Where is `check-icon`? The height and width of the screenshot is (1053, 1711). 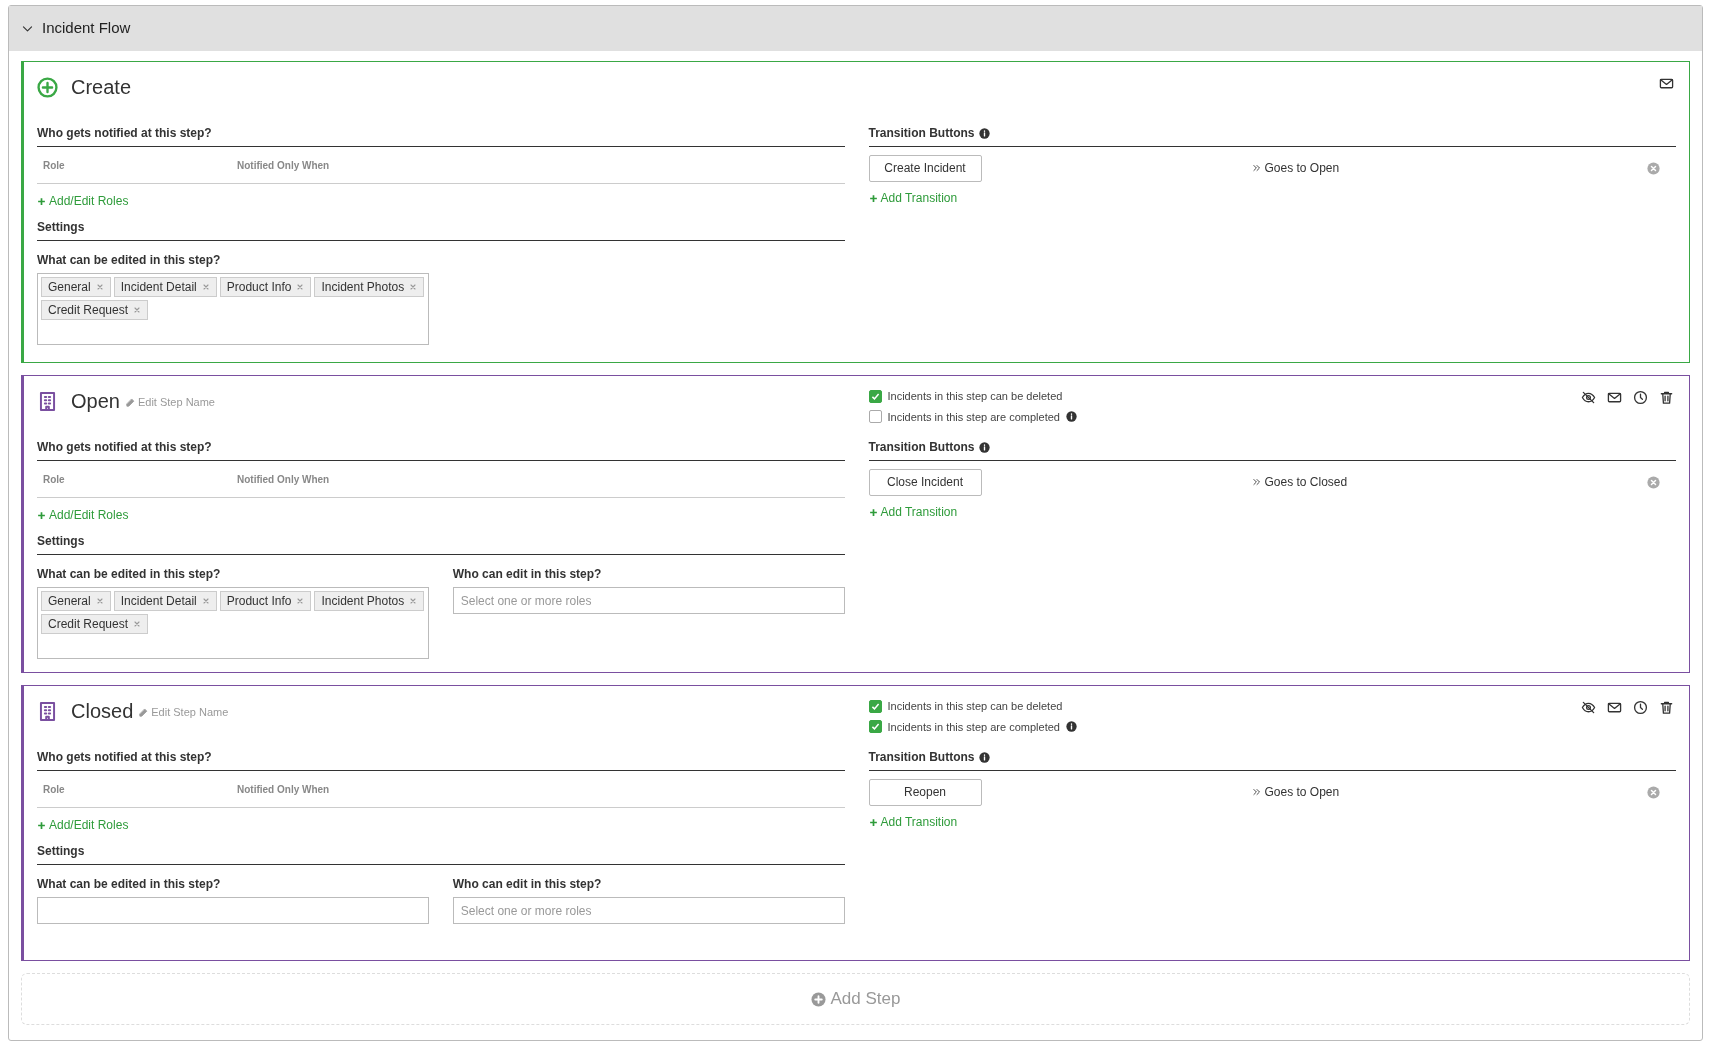 check-icon is located at coordinates (875, 727).